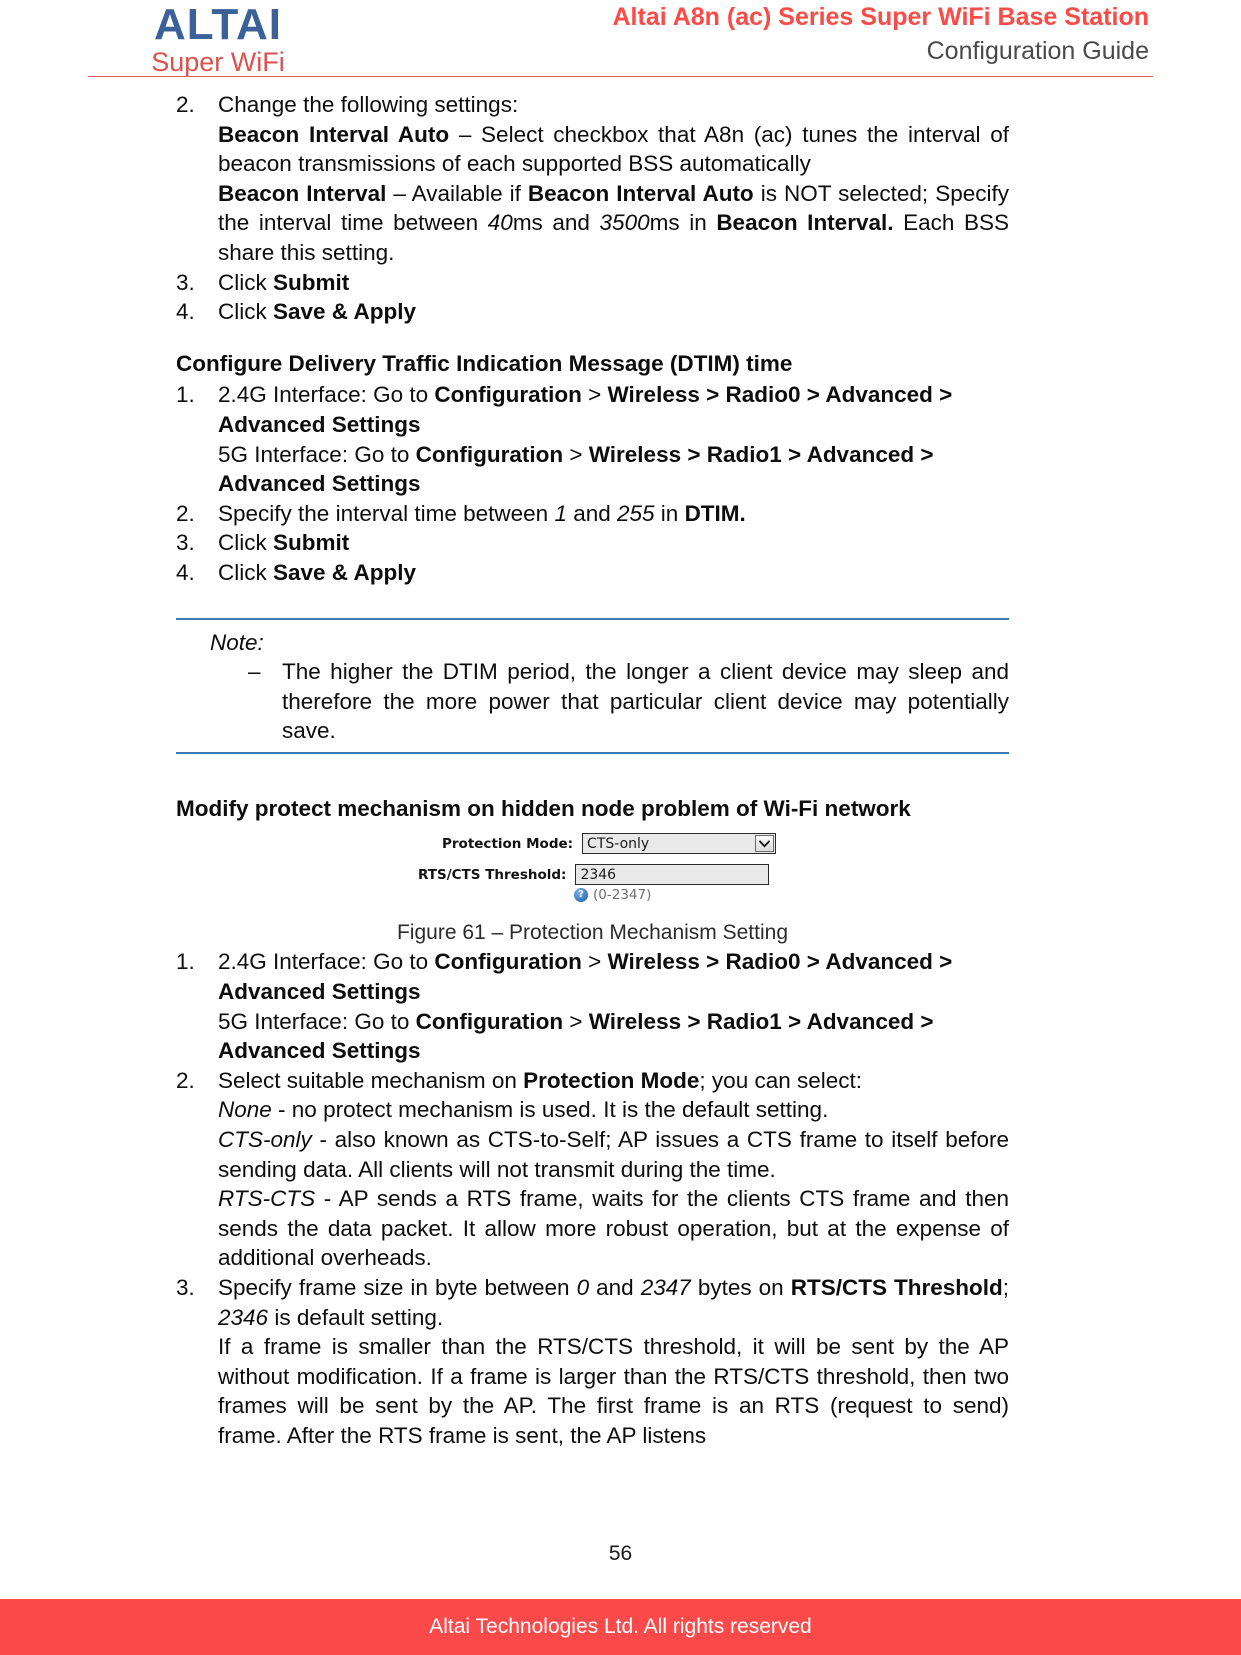  What do you see at coordinates (598, 874) in the screenshot?
I see `rts-cts-threshold-value: 2346` at bounding box center [598, 874].